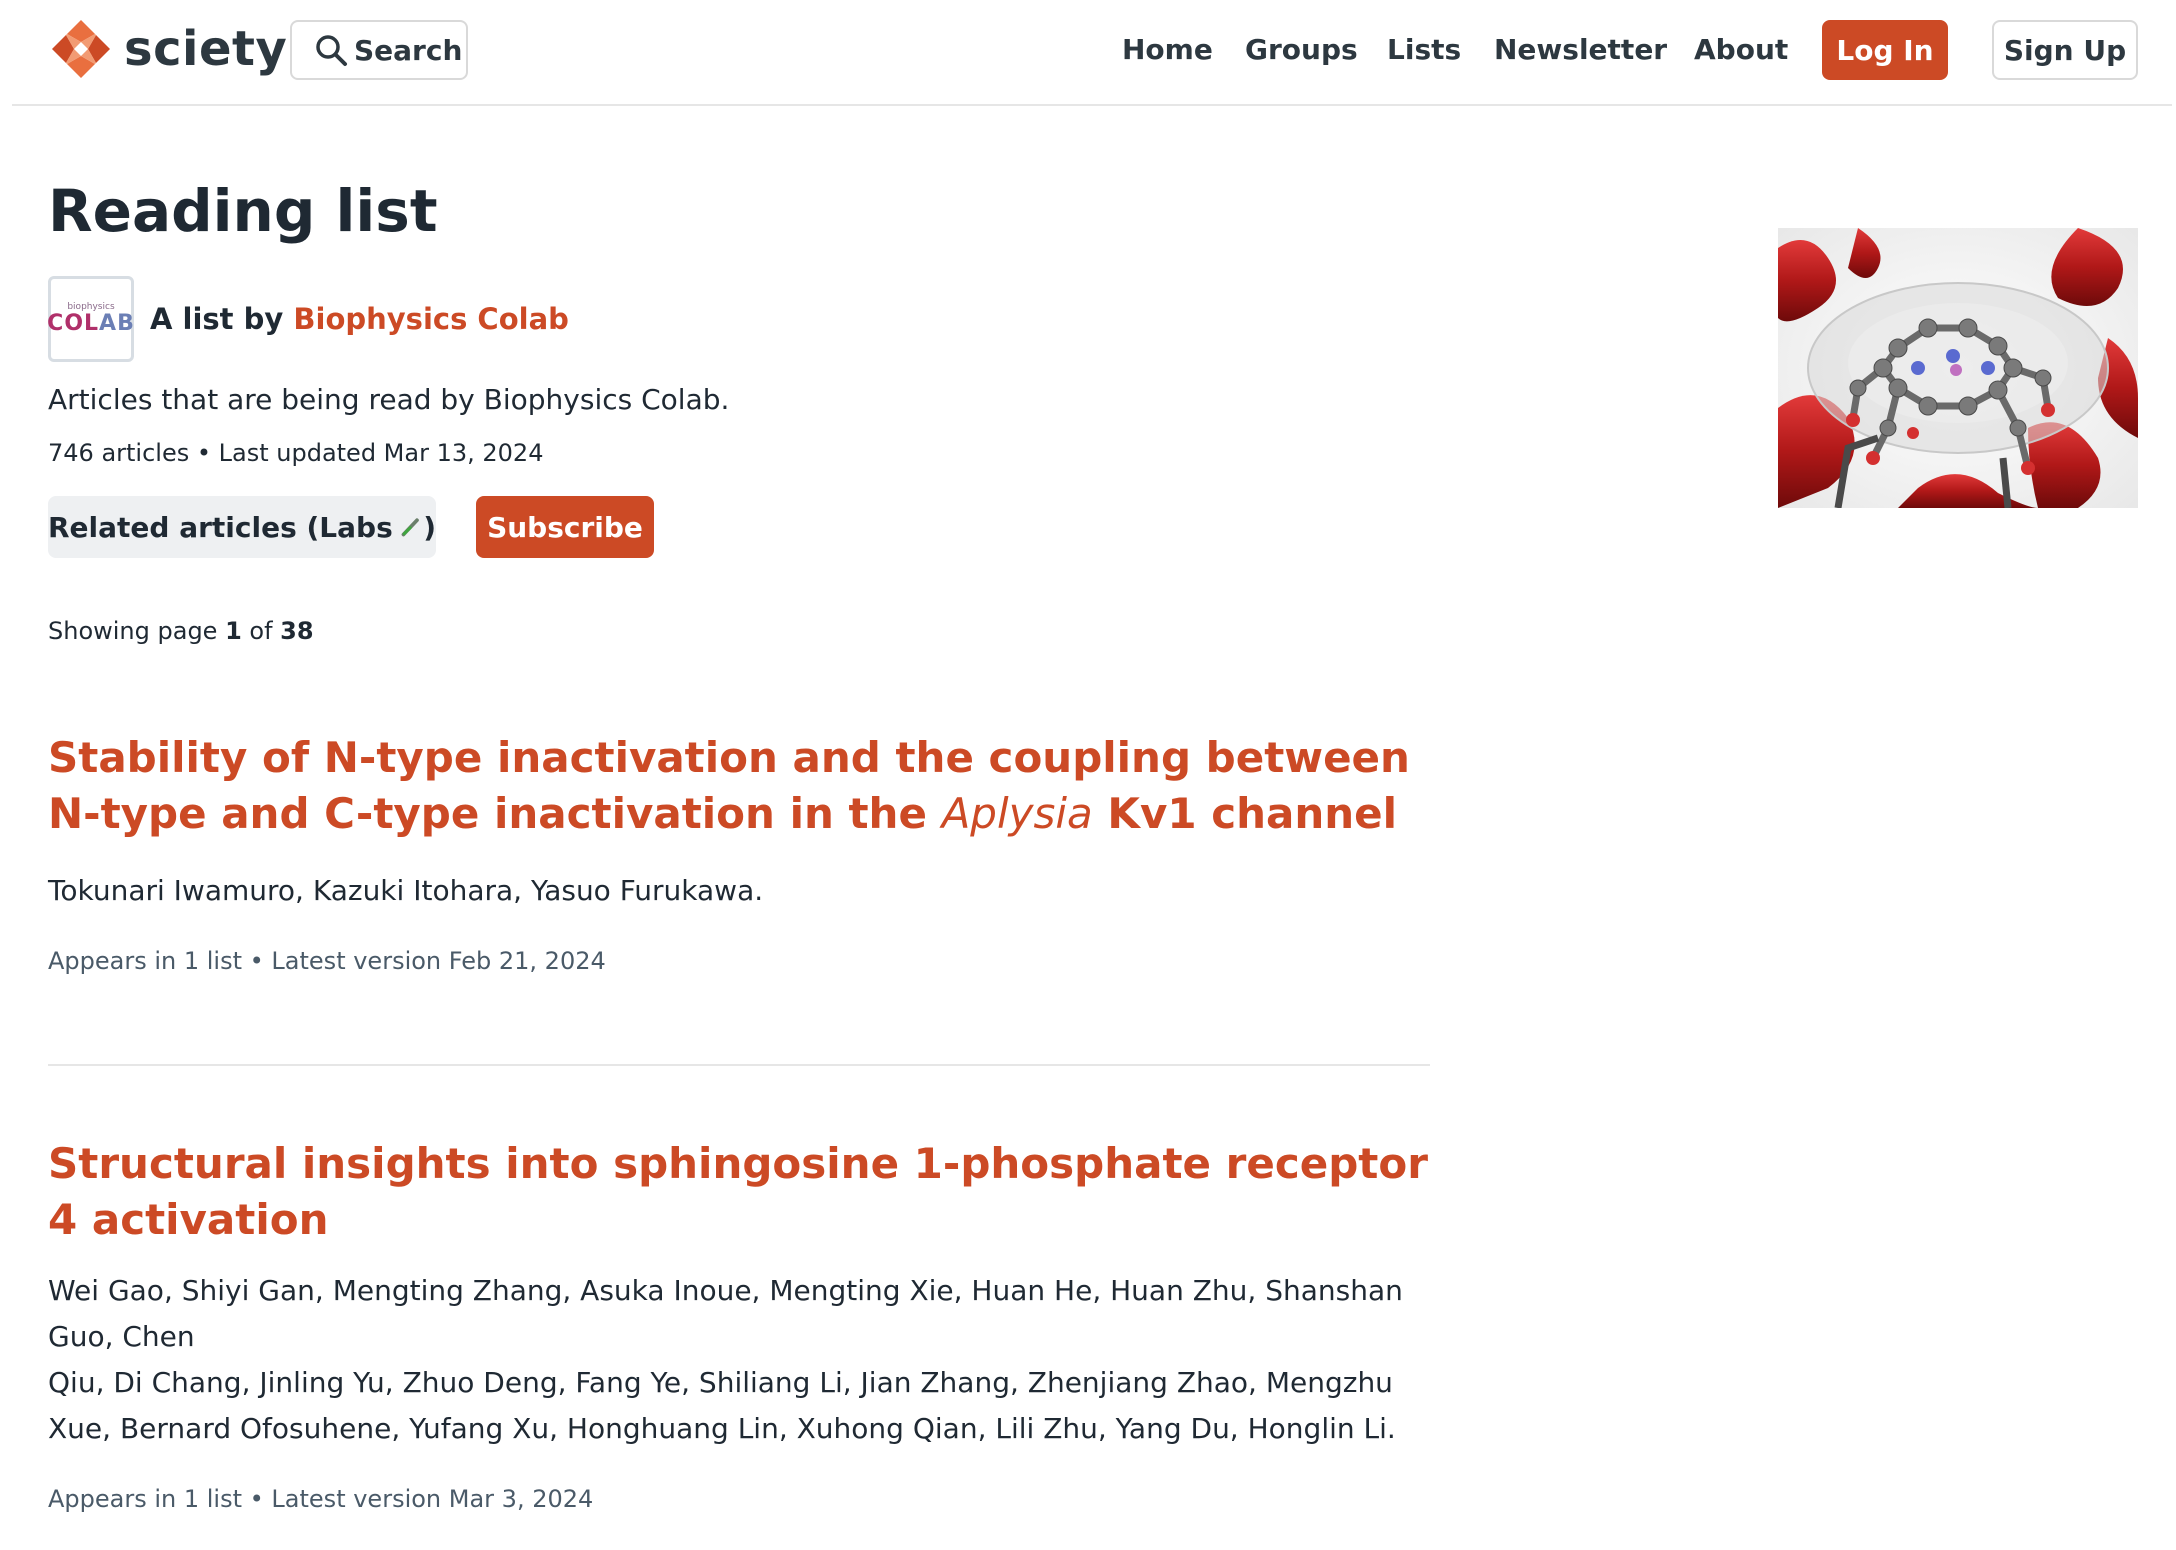 The height and width of the screenshot is (1550, 2176). I want to click on nav-about: About, so click(1741, 50).